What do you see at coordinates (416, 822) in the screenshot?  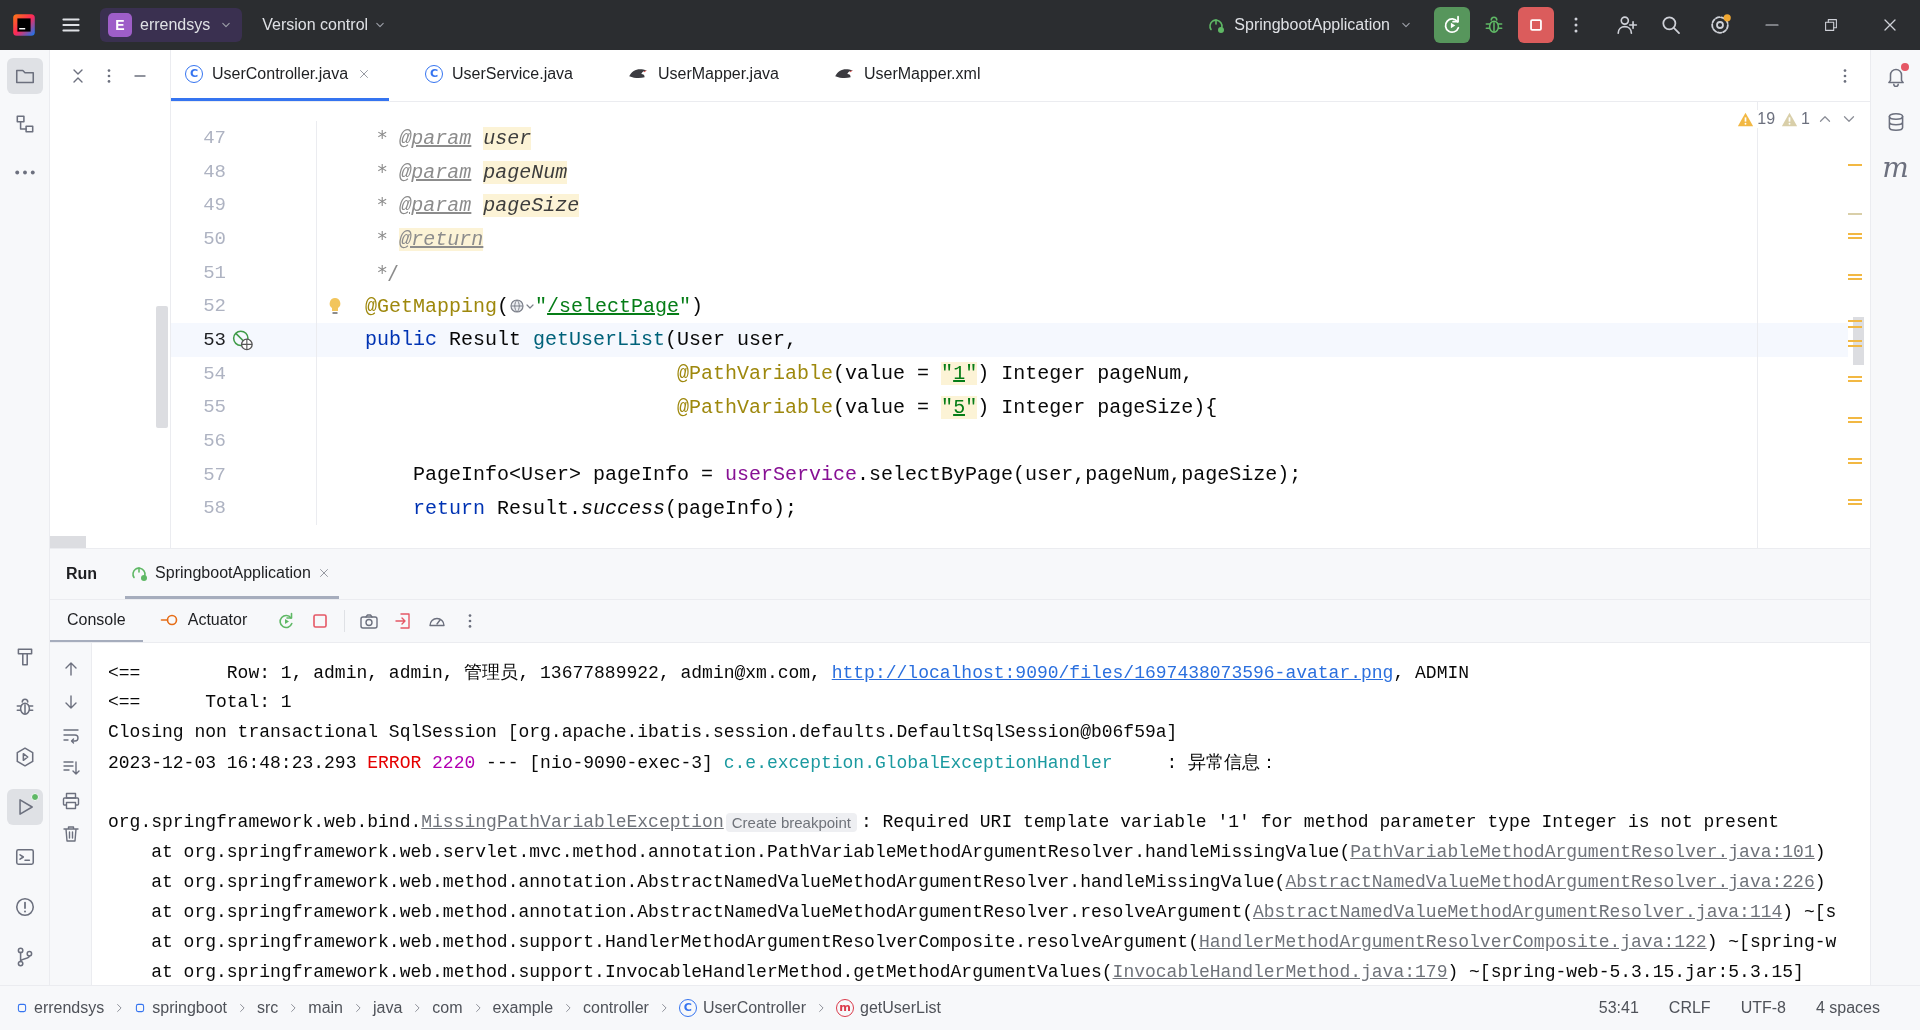 I see `console-text: org.springframework.web.bind.MissingPathVariableException` at bounding box center [416, 822].